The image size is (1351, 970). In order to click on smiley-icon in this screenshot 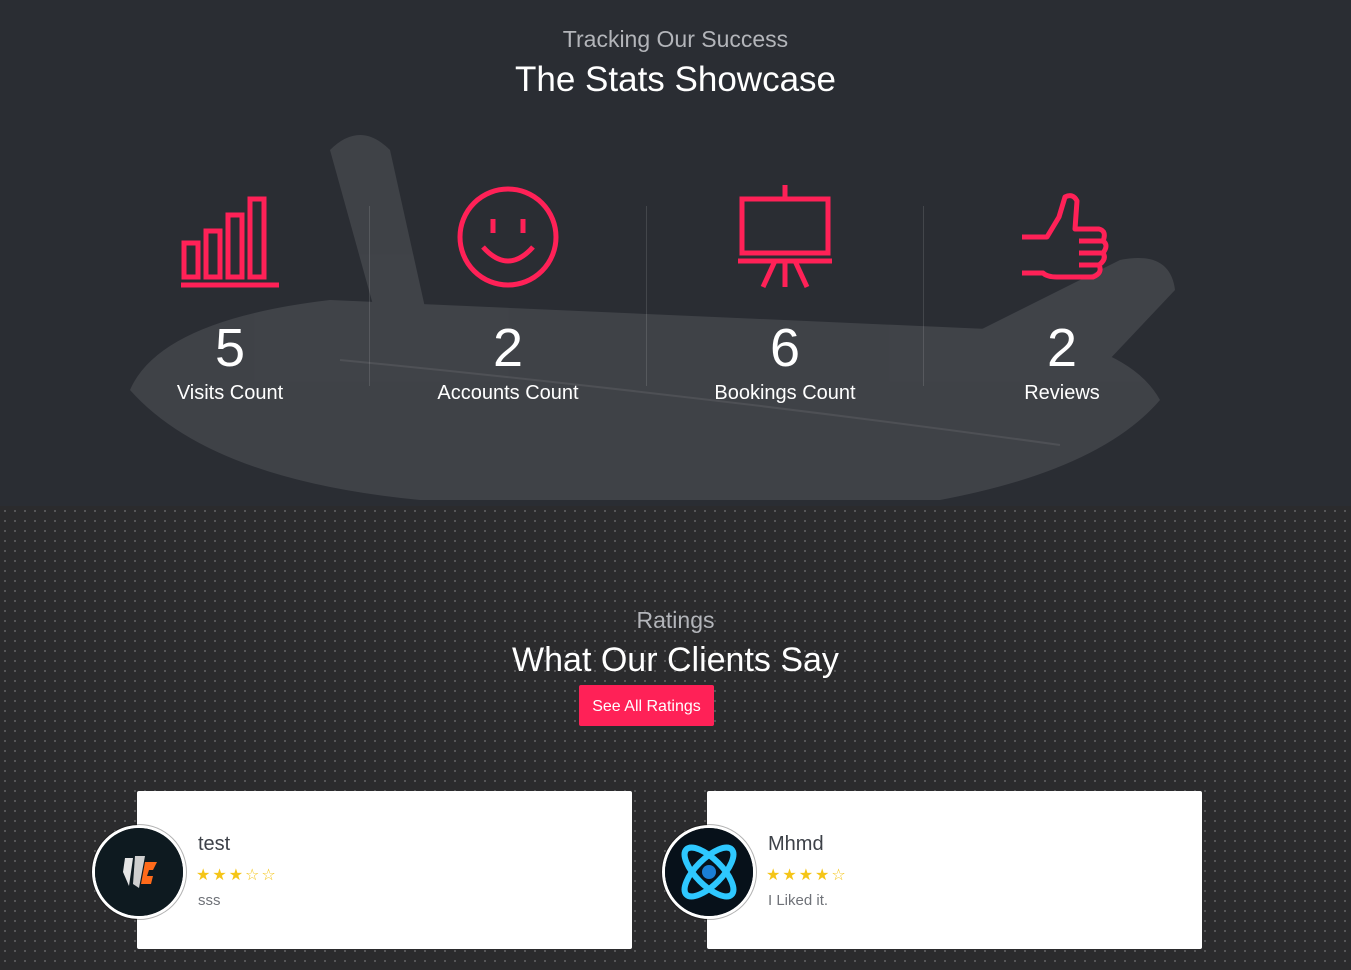, I will do `click(508, 237)`.